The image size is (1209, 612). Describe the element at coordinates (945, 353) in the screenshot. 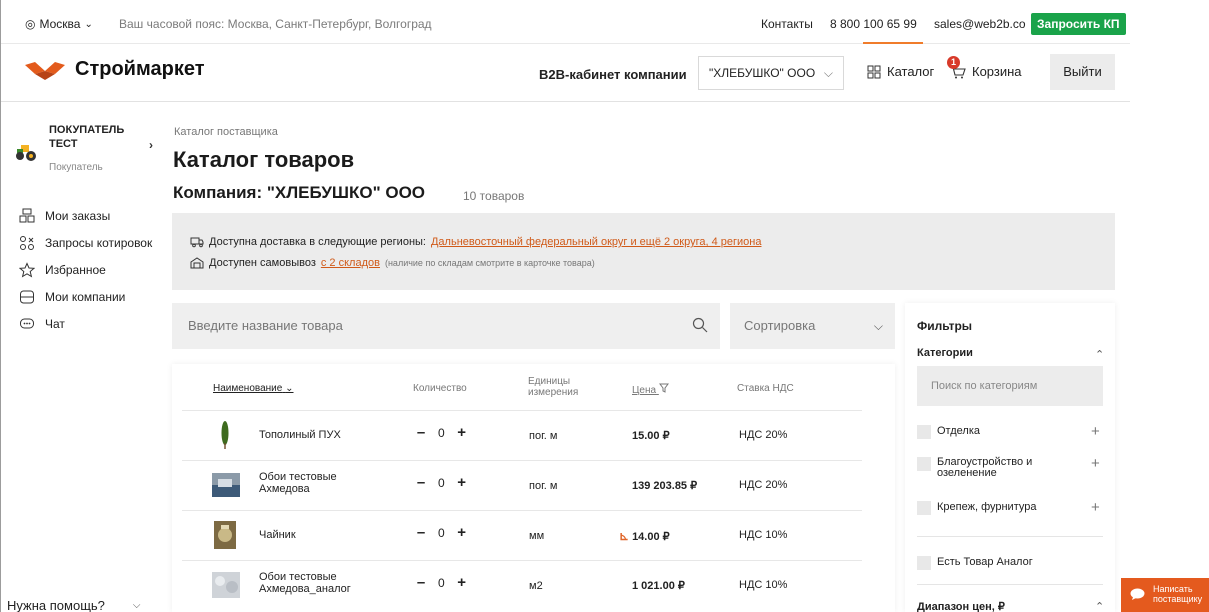

I see `categories-header: Категории` at that location.